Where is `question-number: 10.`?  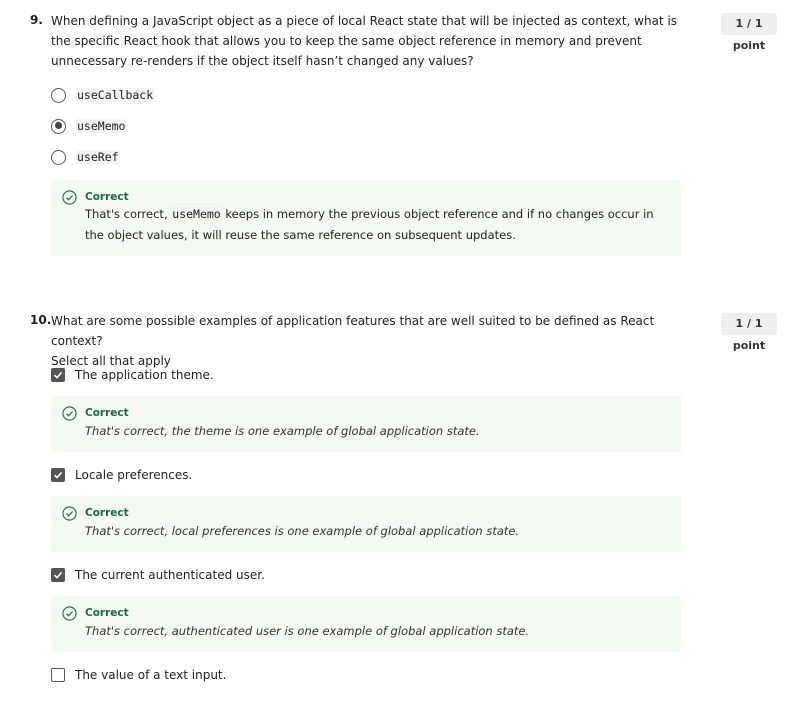 question-number: 10. is located at coordinates (41, 320).